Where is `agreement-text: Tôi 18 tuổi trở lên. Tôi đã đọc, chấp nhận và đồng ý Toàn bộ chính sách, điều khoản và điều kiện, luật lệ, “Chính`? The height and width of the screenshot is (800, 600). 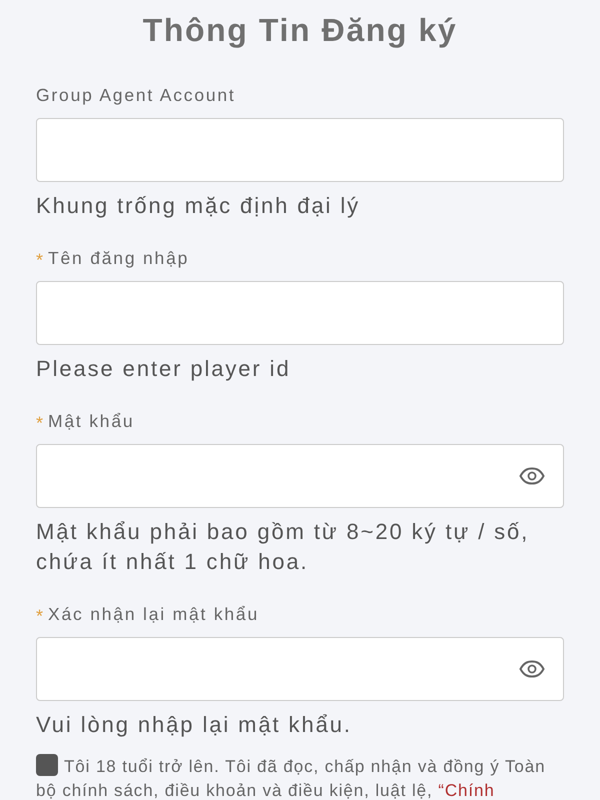 agreement-text: Tôi 18 tuổi trở lên. Tôi đã đọc, chấp nhận và đồng ý Toàn bộ chính sách, điều khoản và điều kiện, luật lệ, “Chính is located at coordinates (300, 777).